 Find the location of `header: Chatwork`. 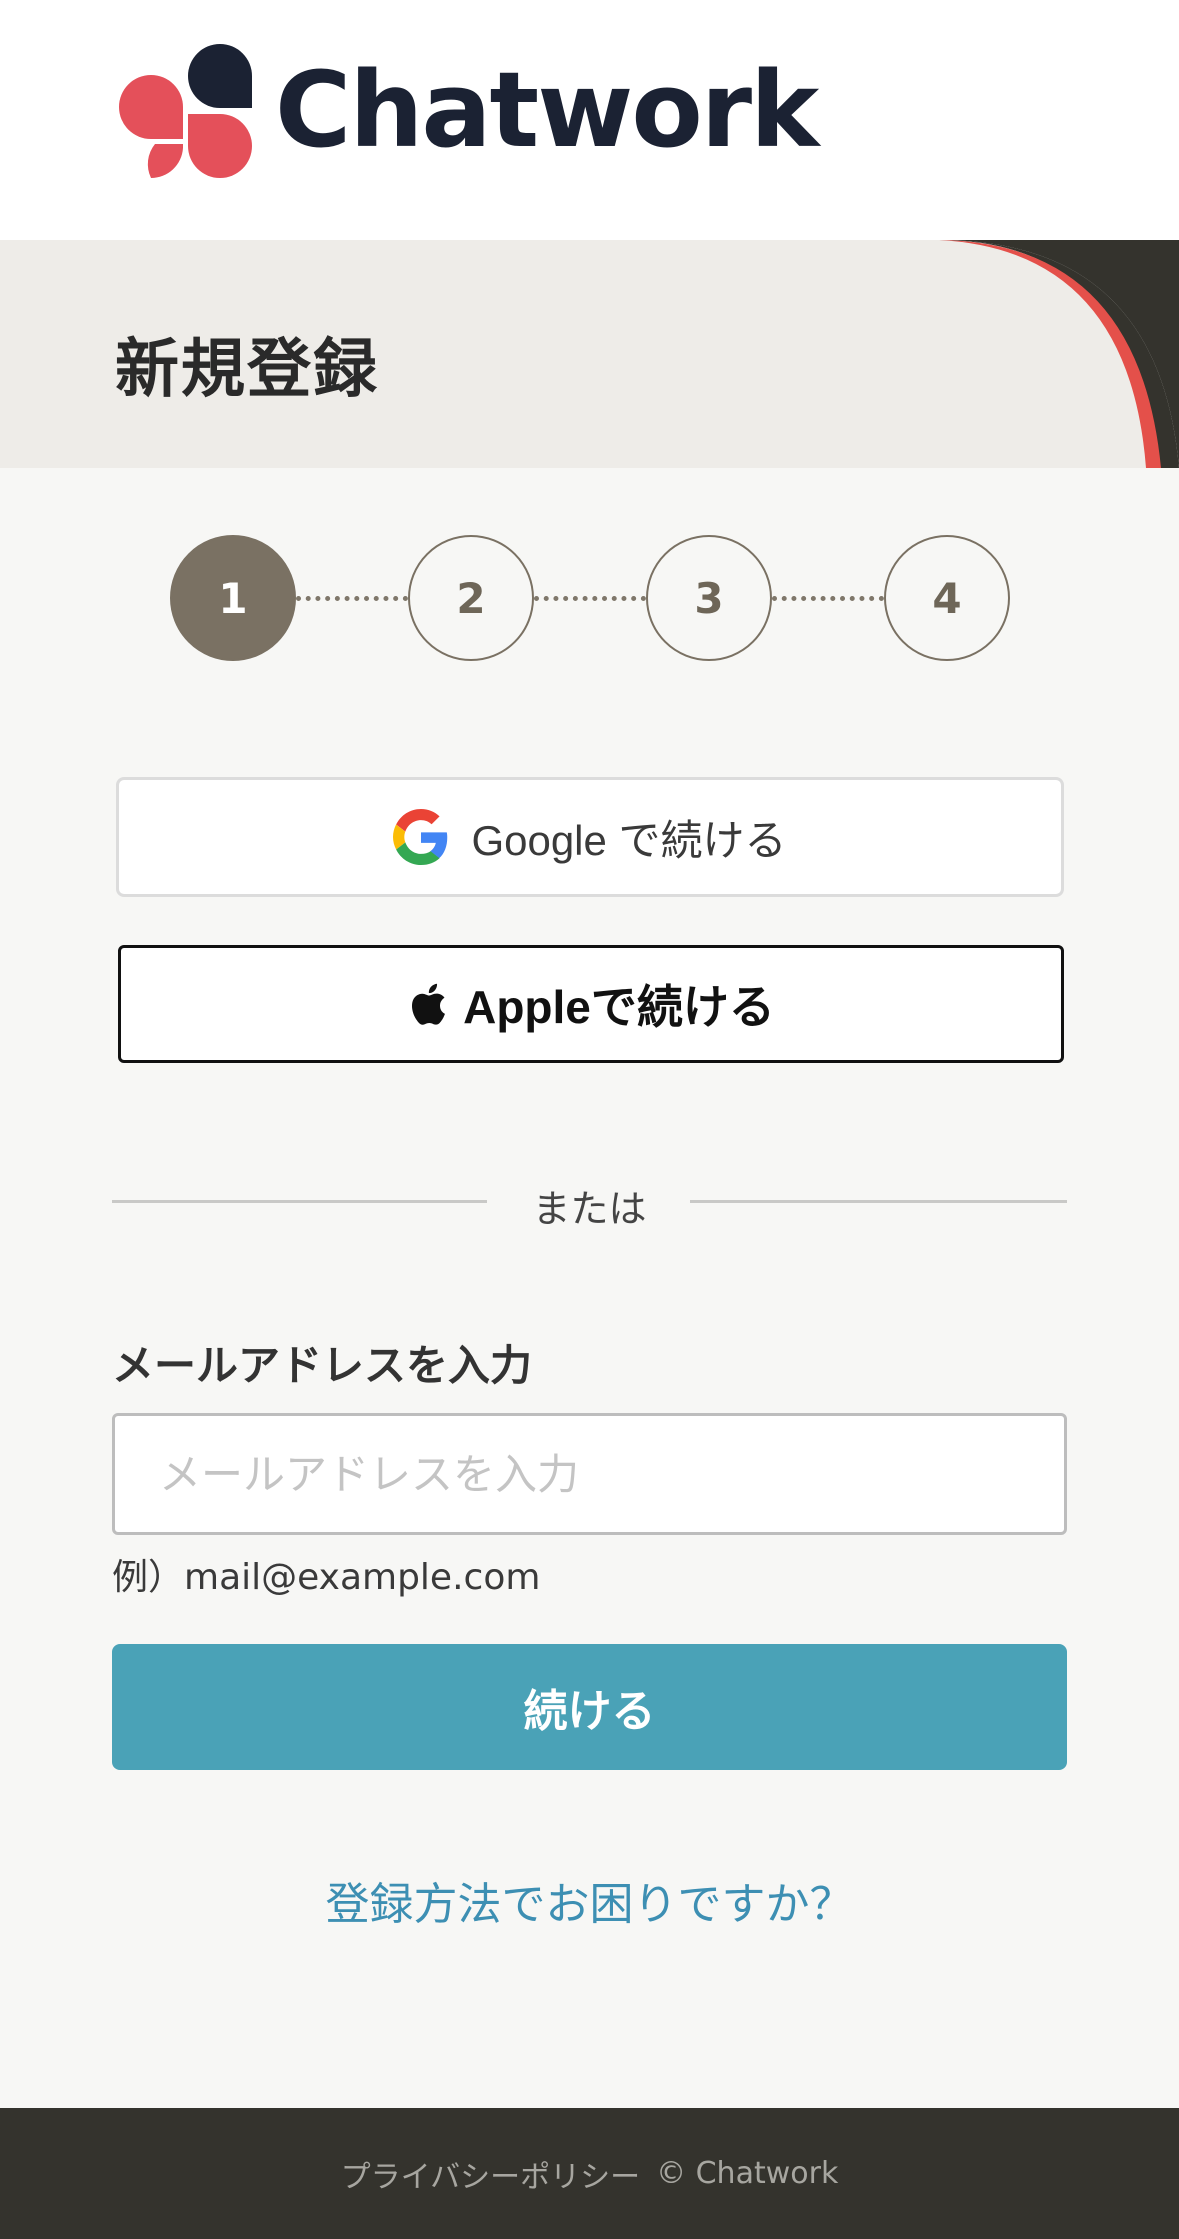

header: Chatwork is located at coordinates (589, 120).